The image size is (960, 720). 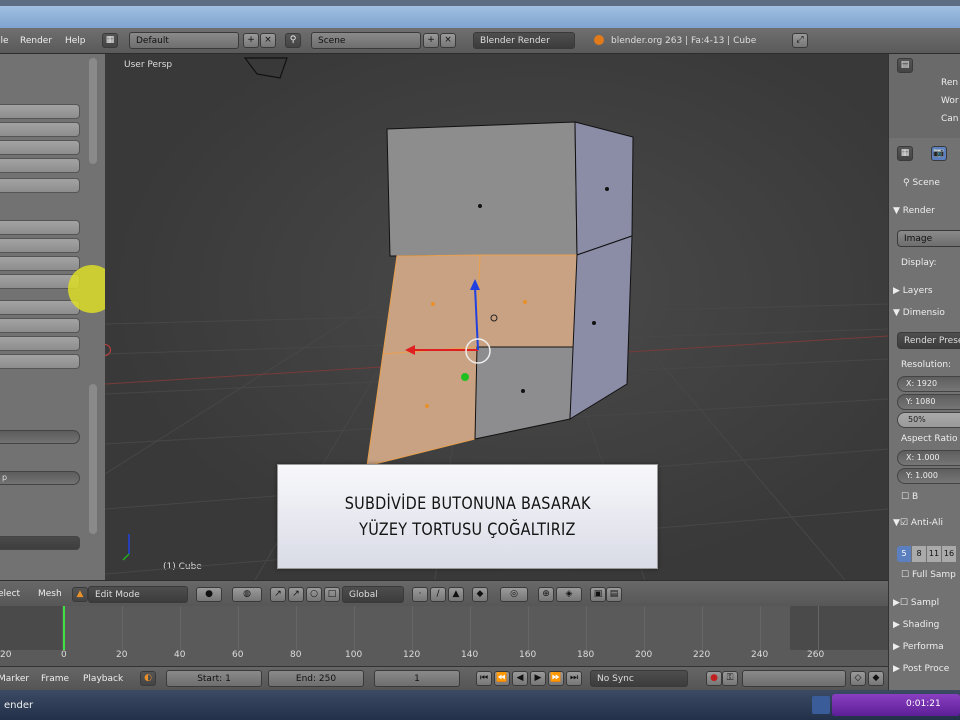 What do you see at coordinates (904, 554) in the screenshot?
I see `aa-sample-5: 5` at bounding box center [904, 554].